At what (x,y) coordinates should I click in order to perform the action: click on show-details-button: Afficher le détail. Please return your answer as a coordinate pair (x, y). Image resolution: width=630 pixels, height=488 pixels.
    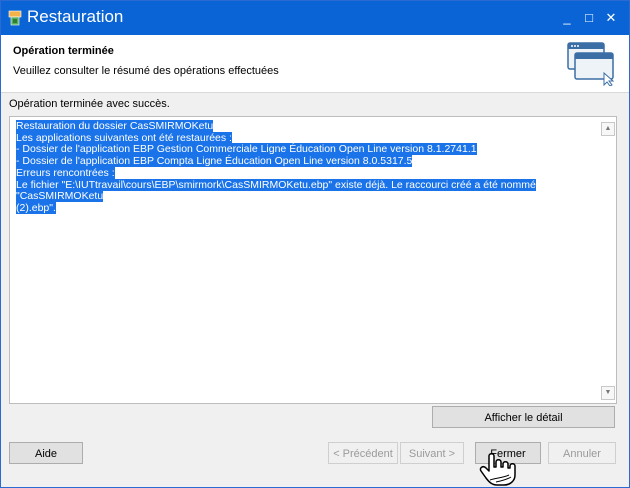
    Looking at the image, I should click on (523, 417).